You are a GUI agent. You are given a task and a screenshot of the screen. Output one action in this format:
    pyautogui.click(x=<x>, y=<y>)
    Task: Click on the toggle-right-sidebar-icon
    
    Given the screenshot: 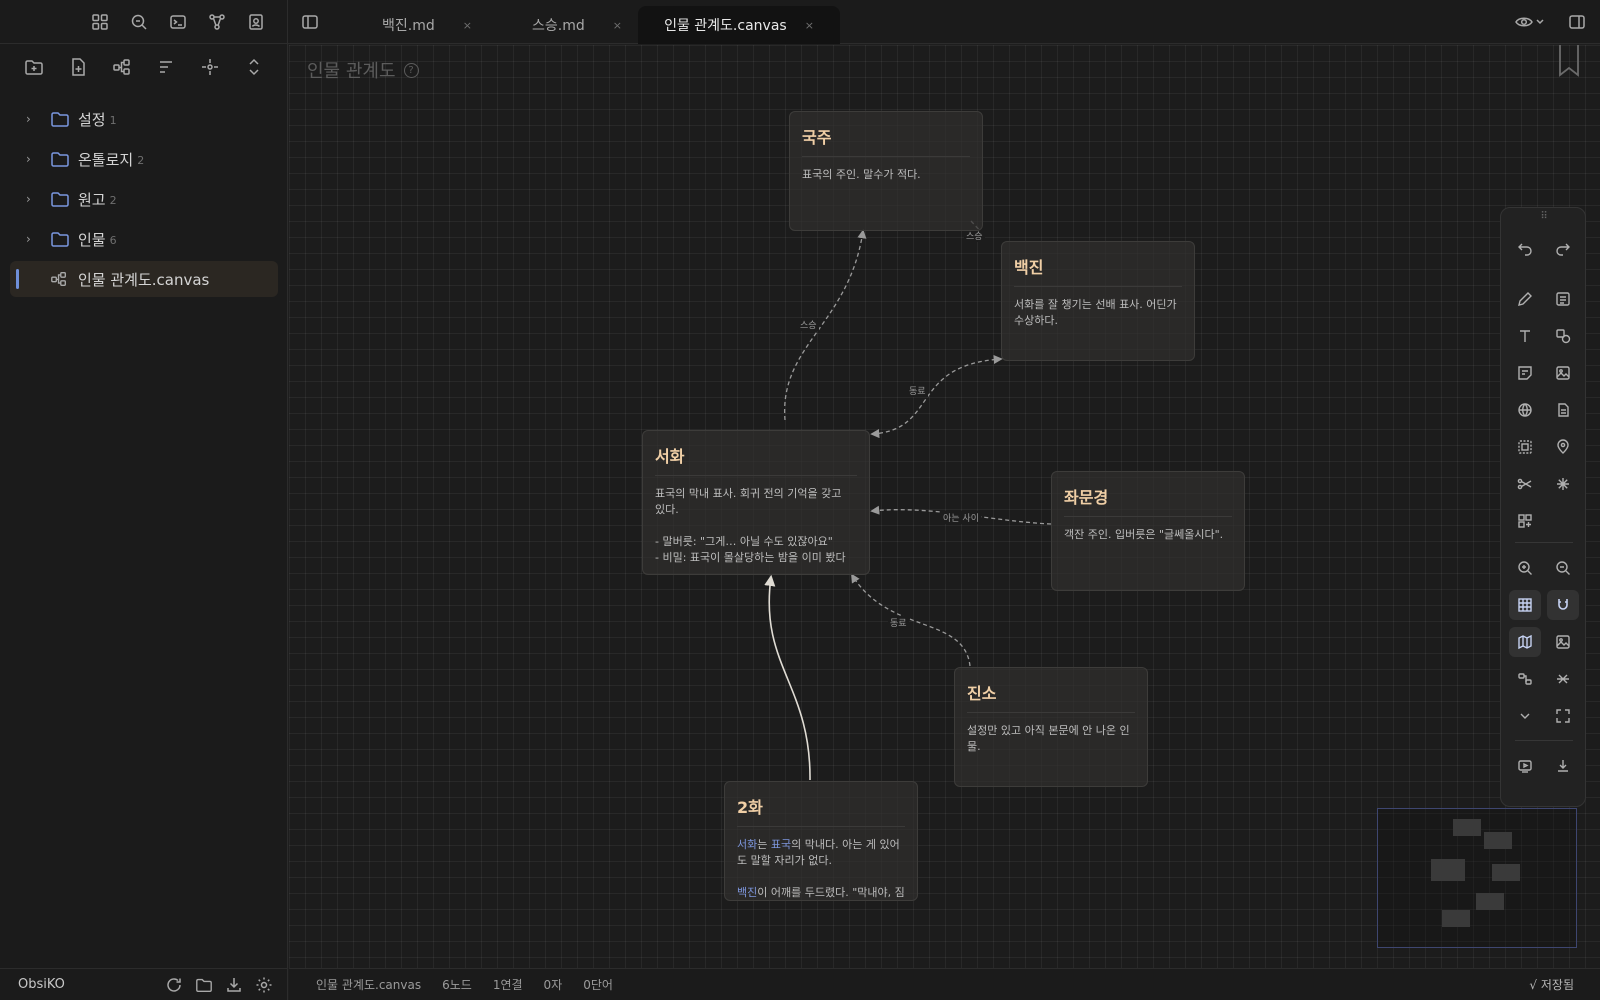 What is the action you would take?
    pyautogui.click(x=1577, y=22)
    